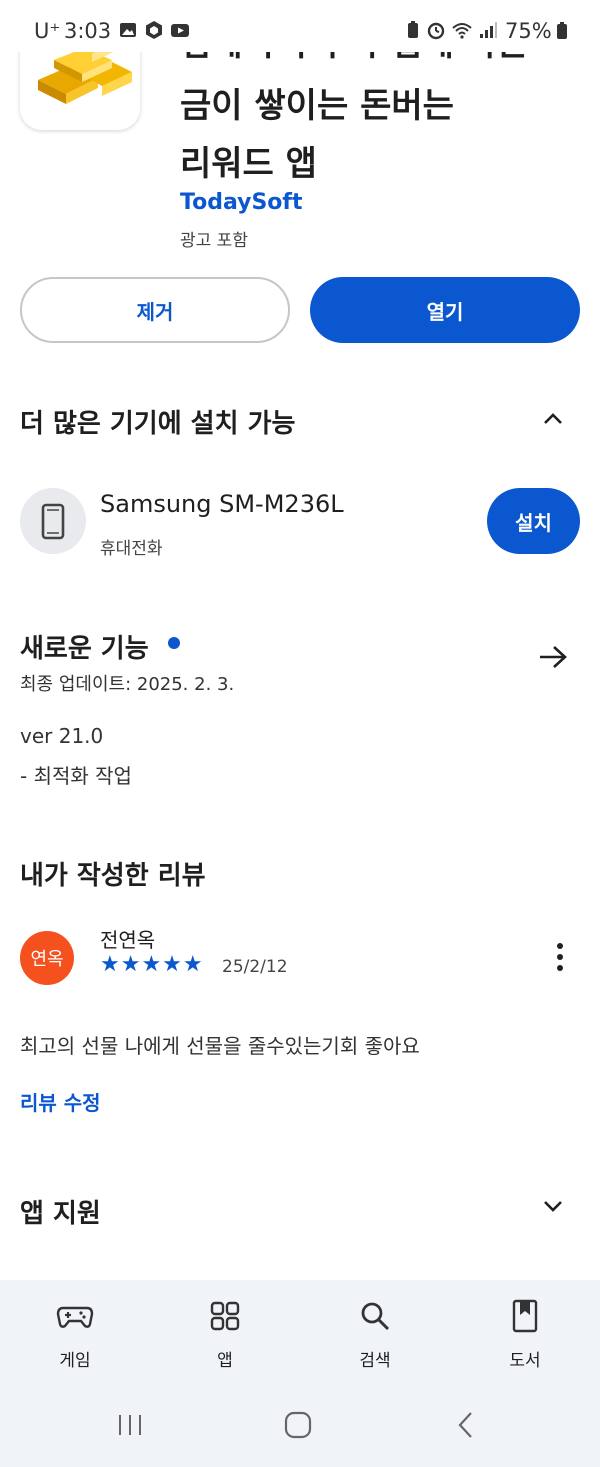 The image size is (600, 1467). I want to click on contains-ads-note: 광고 포함, so click(214, 241).